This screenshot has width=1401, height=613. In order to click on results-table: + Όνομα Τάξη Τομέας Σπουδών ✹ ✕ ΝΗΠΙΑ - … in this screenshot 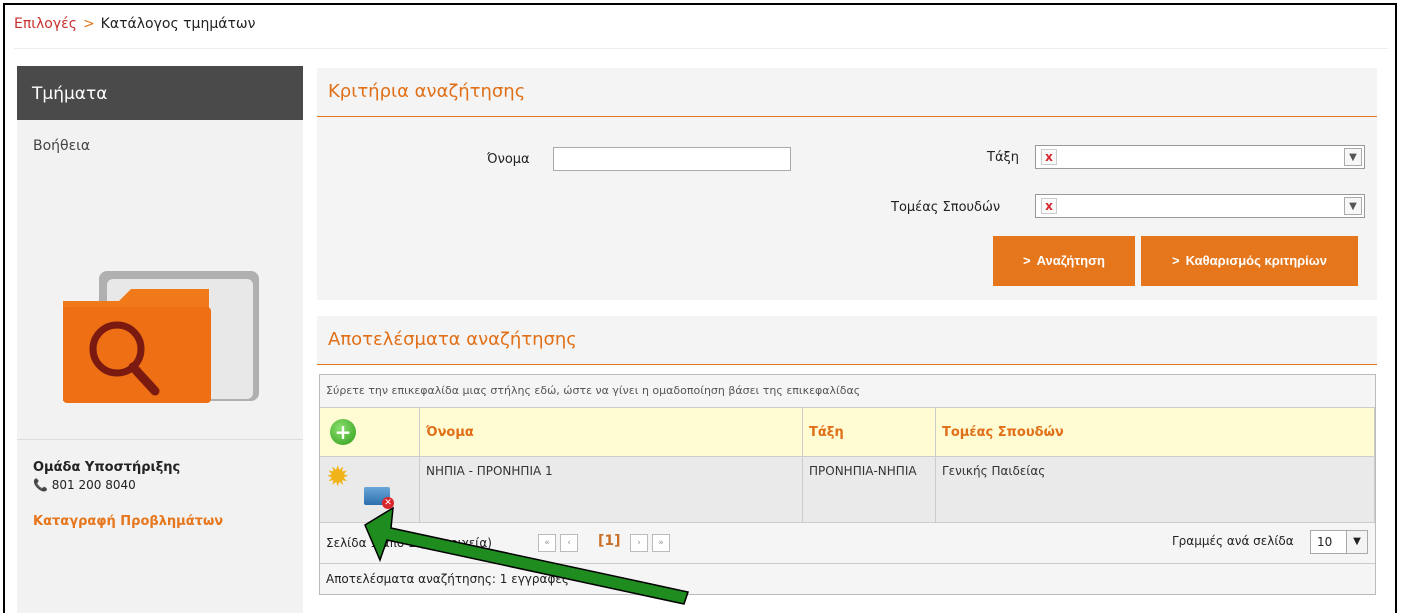, I will do `click(847, 465)`.